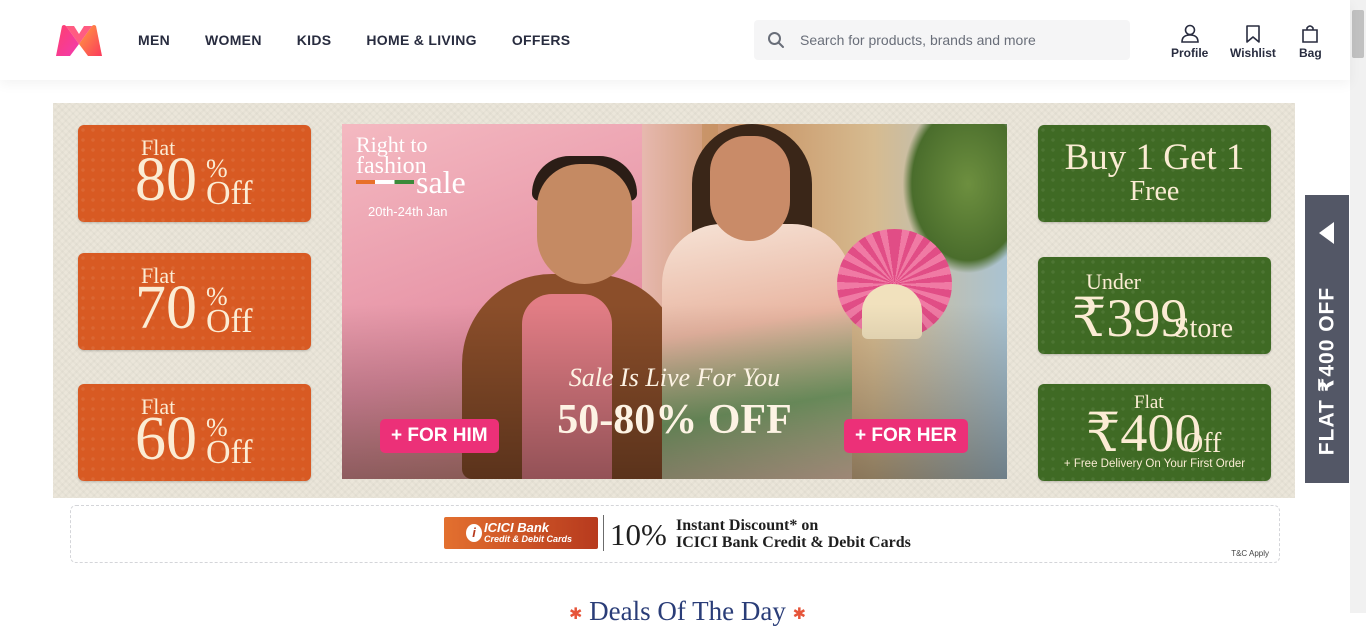 This screenshot has width=1366, height=627. I want to click on deals-title-text: Deals Of The Day, so click(687, 611).